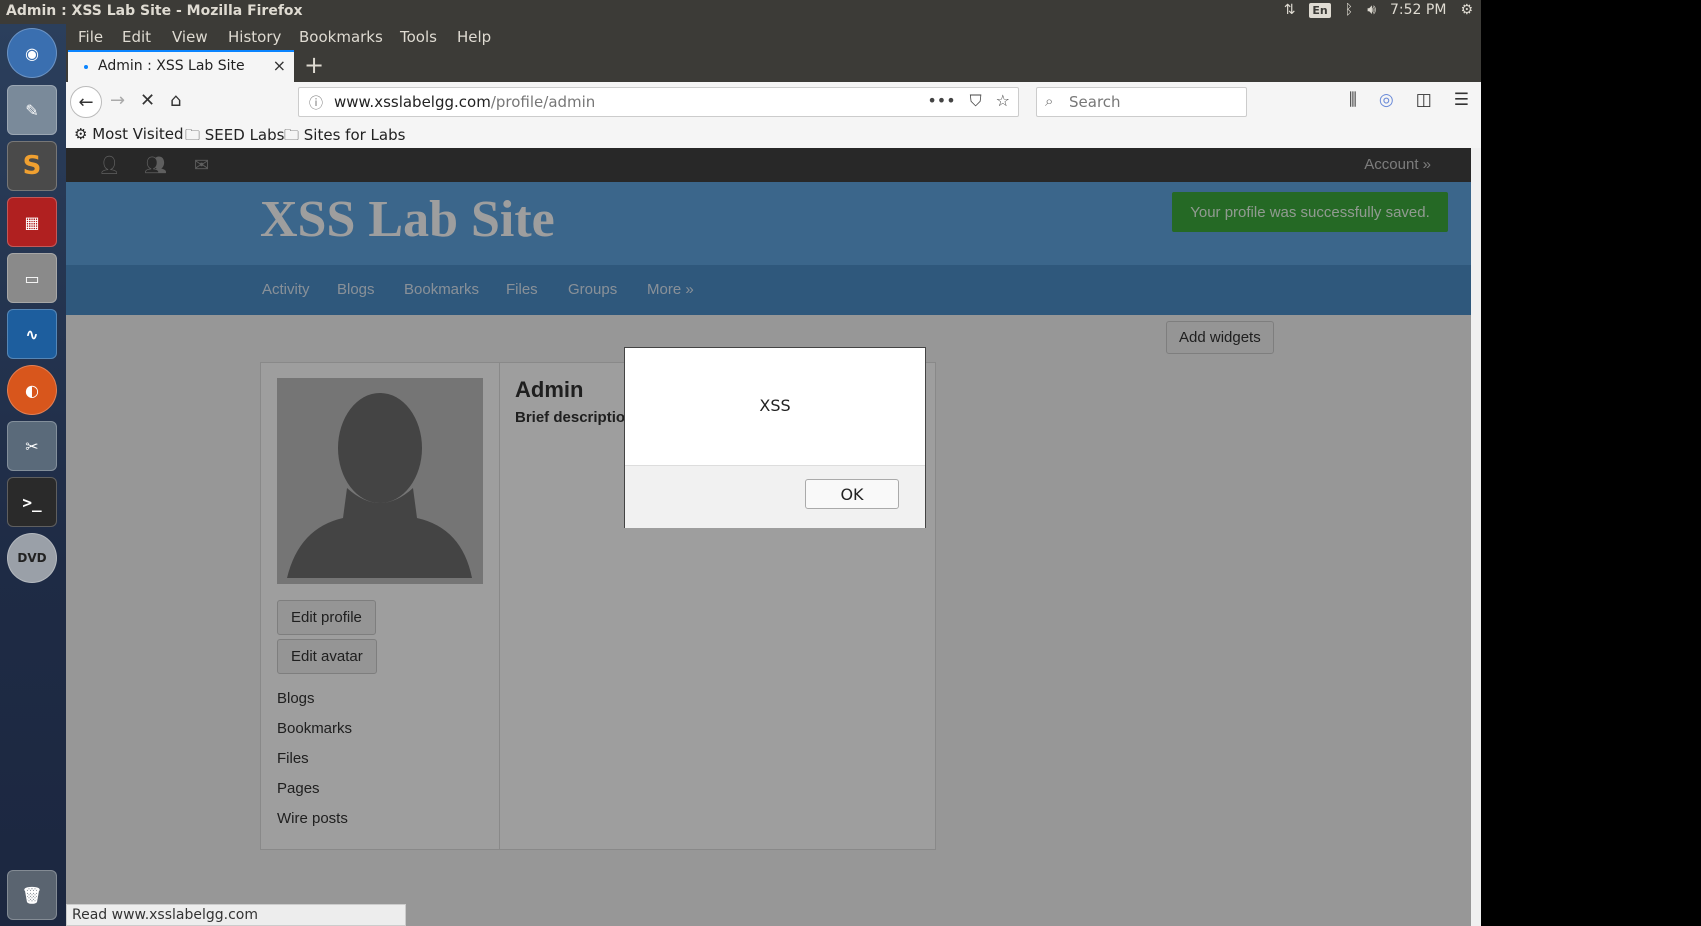 The image size is (1701, 926). Describe the element at coordinates (32, 390) in the screenshot. I see `firefox-icon: ◐` at that location.